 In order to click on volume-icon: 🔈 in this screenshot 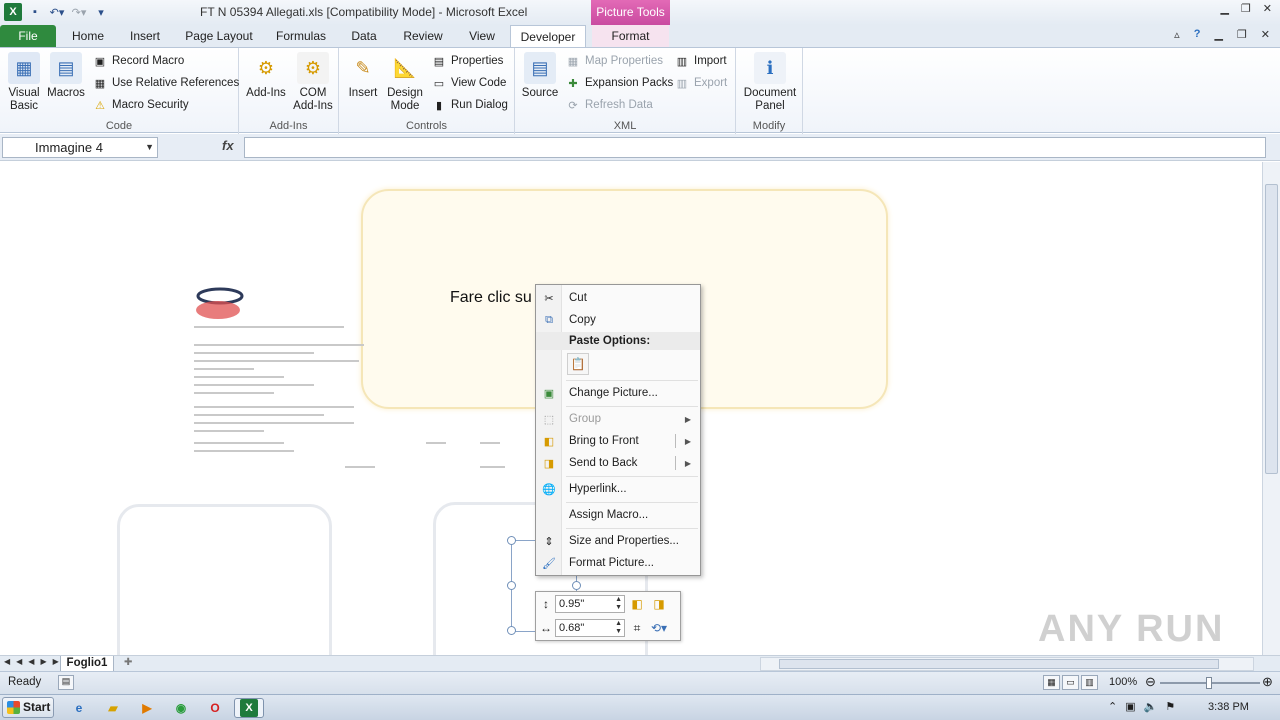, I will do `click(1151, 706)`.